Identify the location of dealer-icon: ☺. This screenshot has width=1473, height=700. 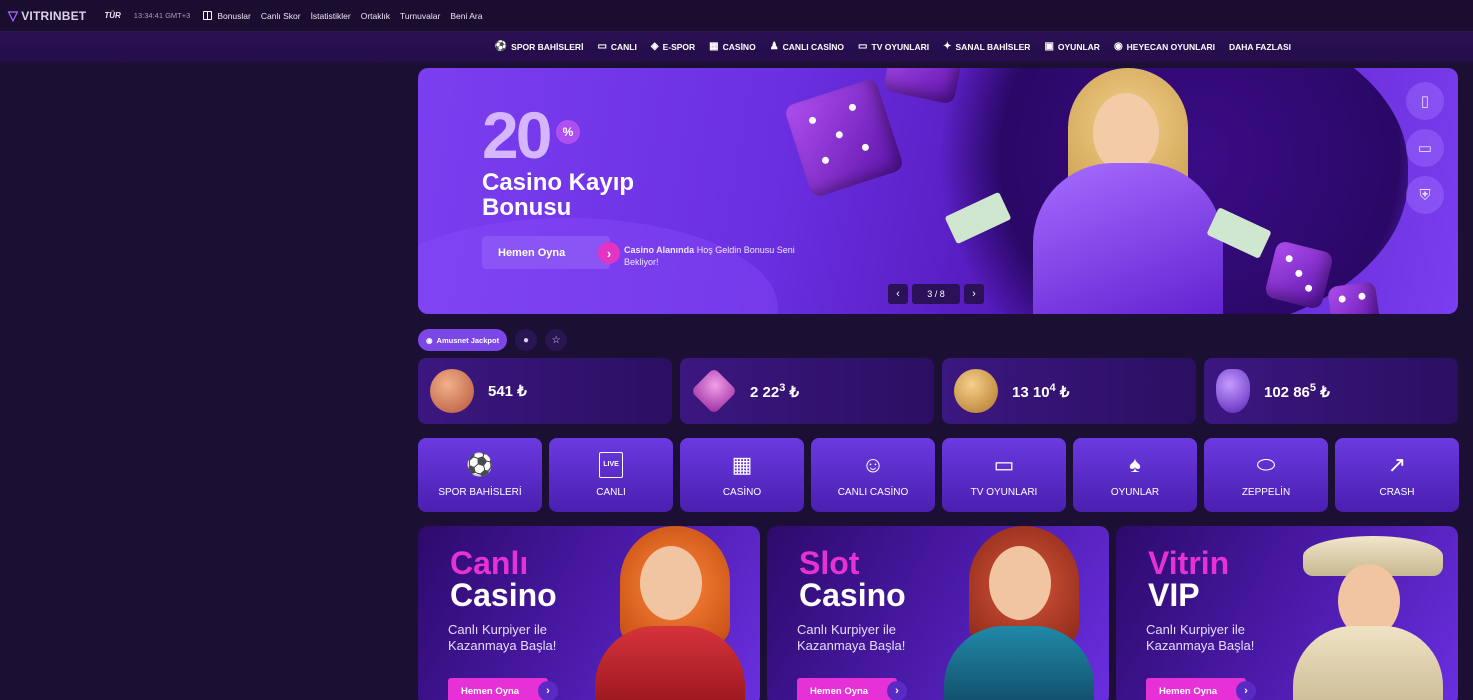
(873, 464).